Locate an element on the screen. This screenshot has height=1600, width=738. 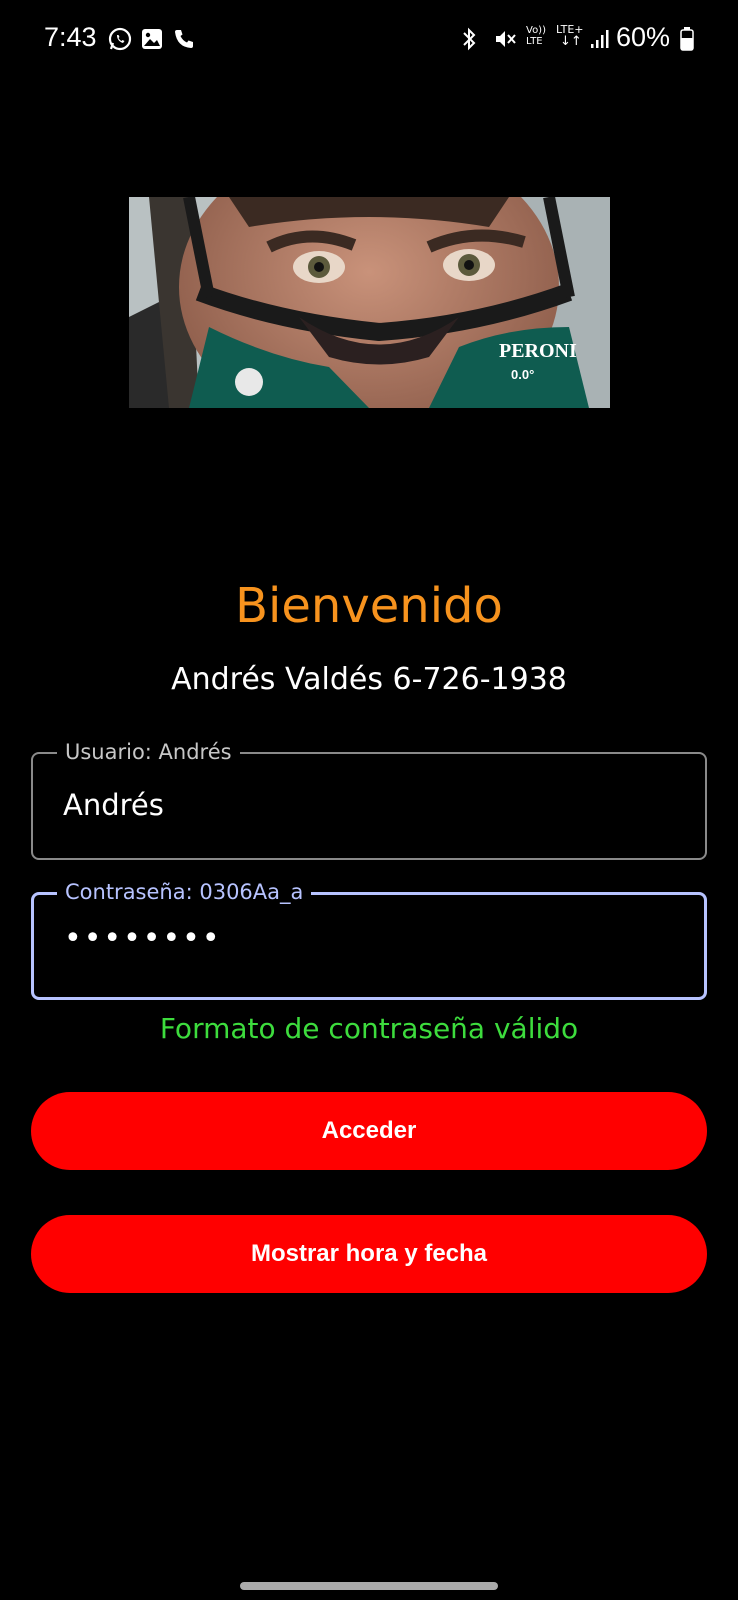
battery-percent: 60% is located at coordinates (643, 37).